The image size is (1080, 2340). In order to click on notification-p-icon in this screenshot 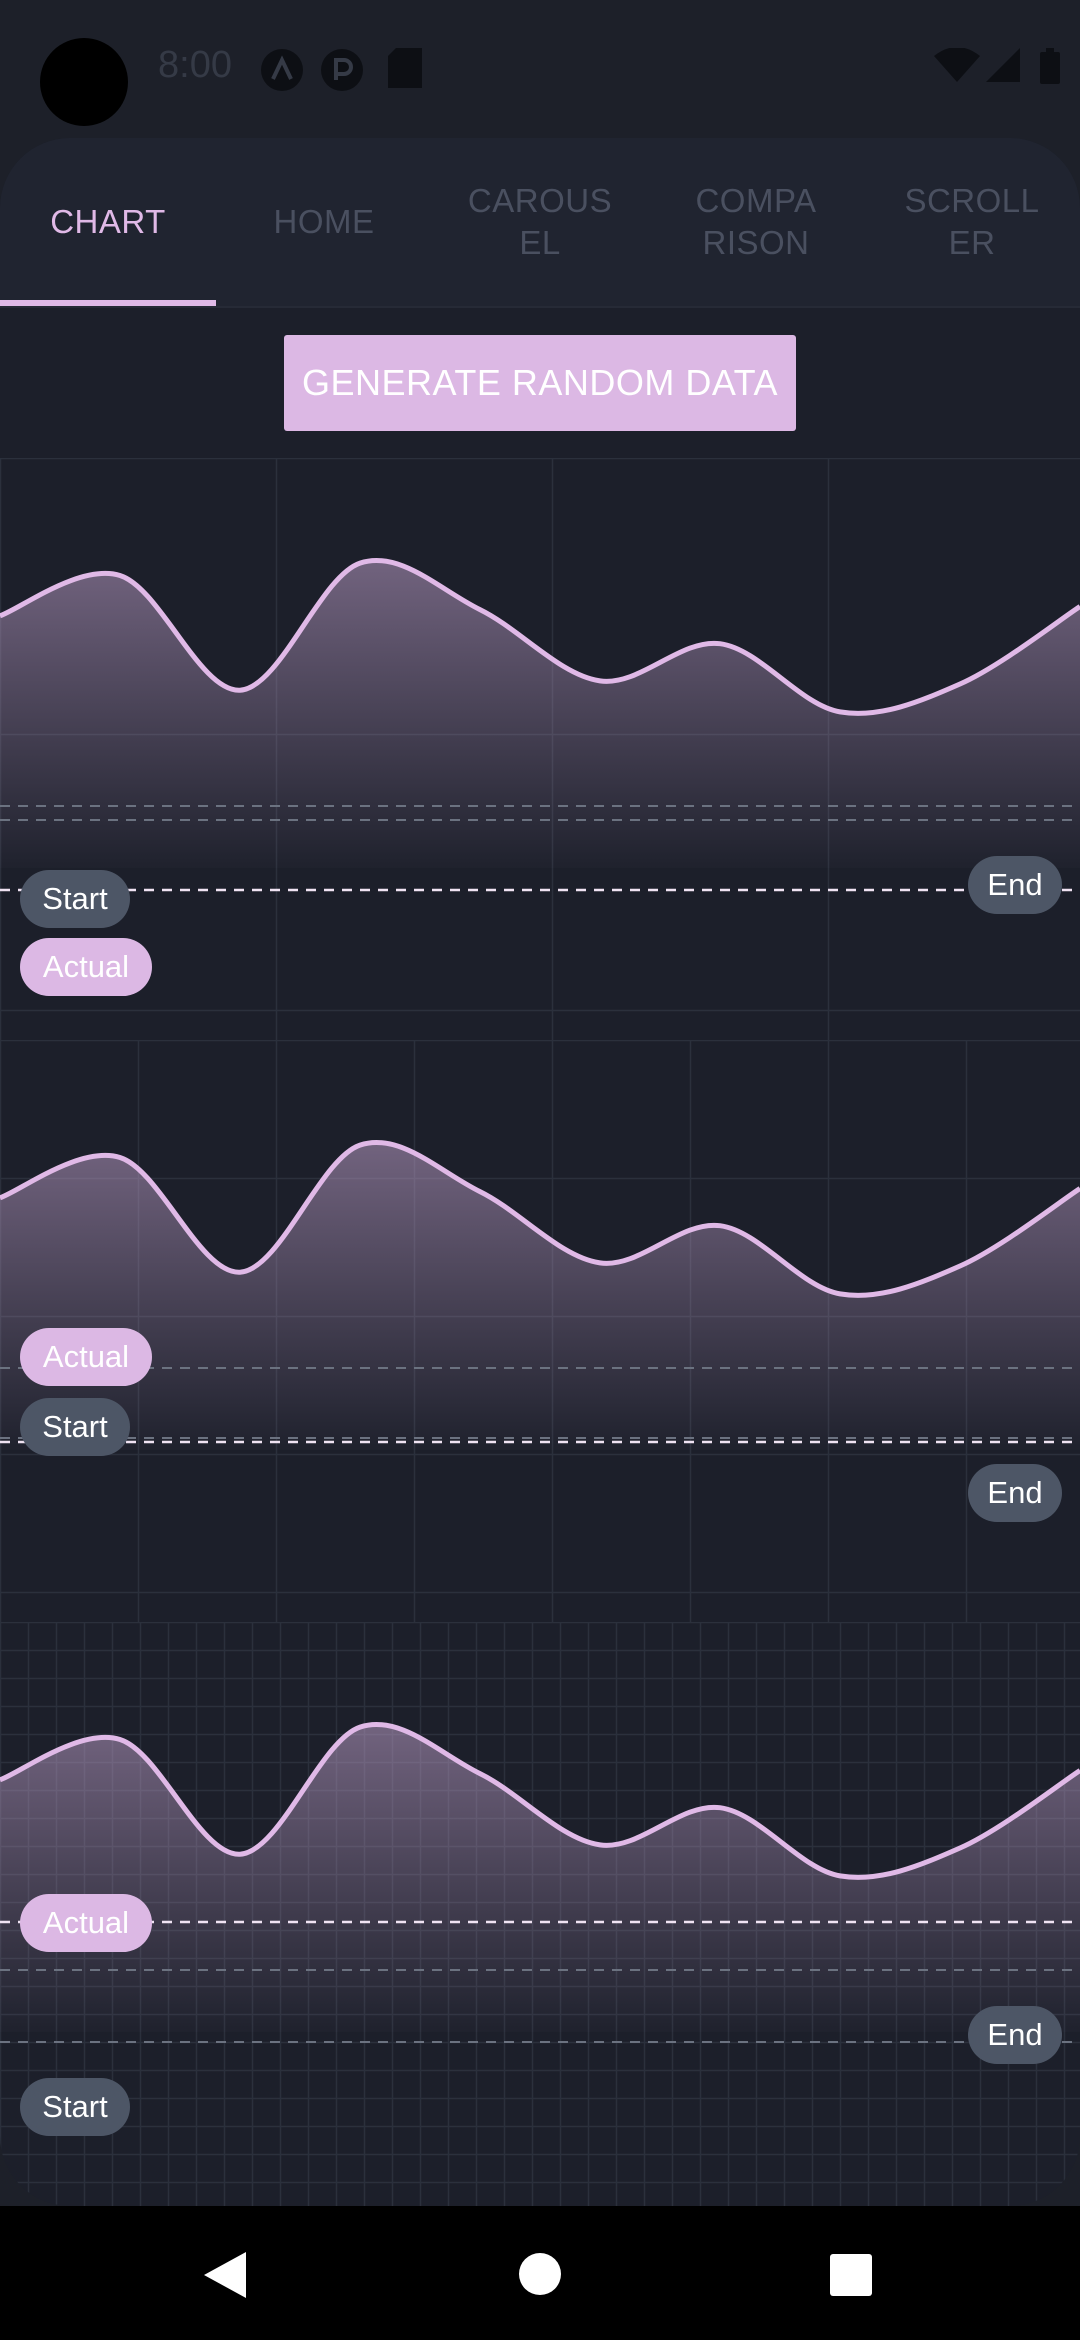, I will do `click(342, 70)`.